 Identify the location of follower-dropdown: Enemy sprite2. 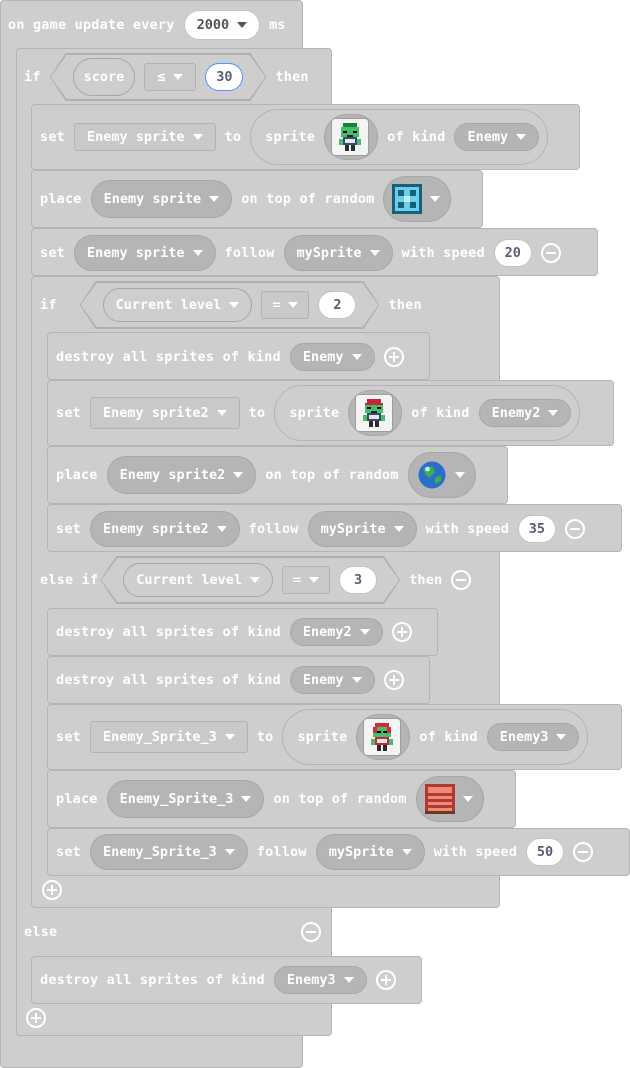
(164, 529).